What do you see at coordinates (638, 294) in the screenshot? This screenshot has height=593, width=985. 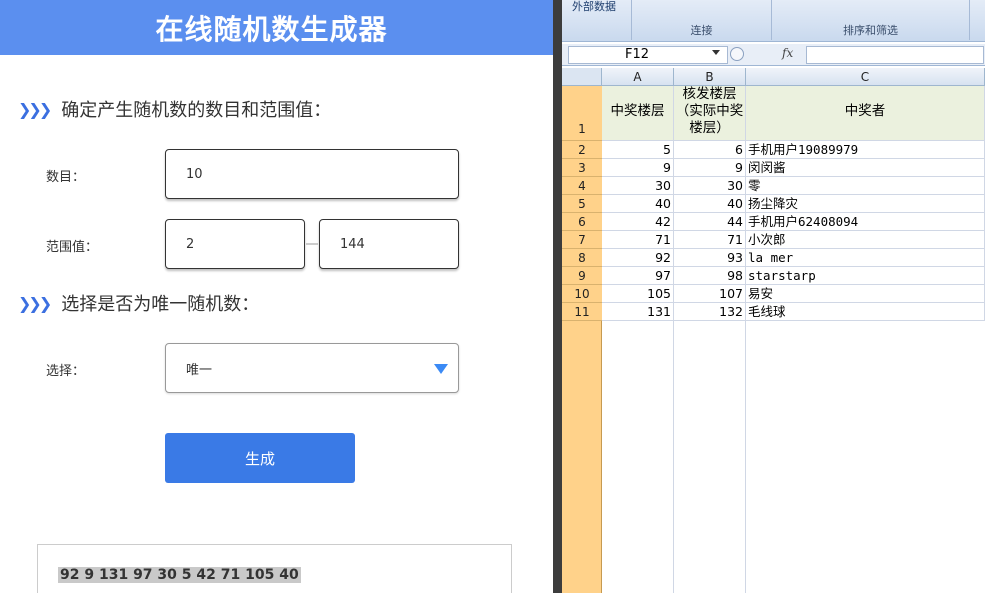 I see `cell-a10: 105` at bounding box center [638, 294].